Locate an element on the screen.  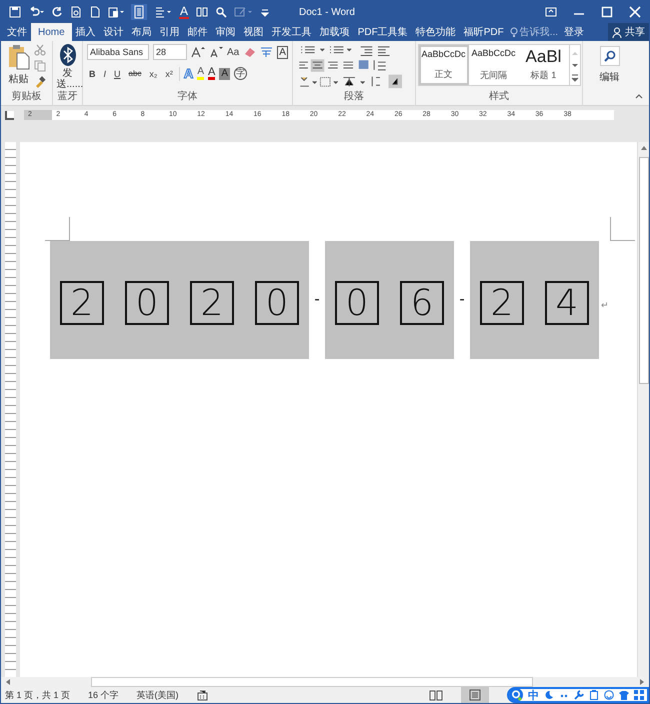
enclose-characters-button: 字 is located at coordinates (240, 73).